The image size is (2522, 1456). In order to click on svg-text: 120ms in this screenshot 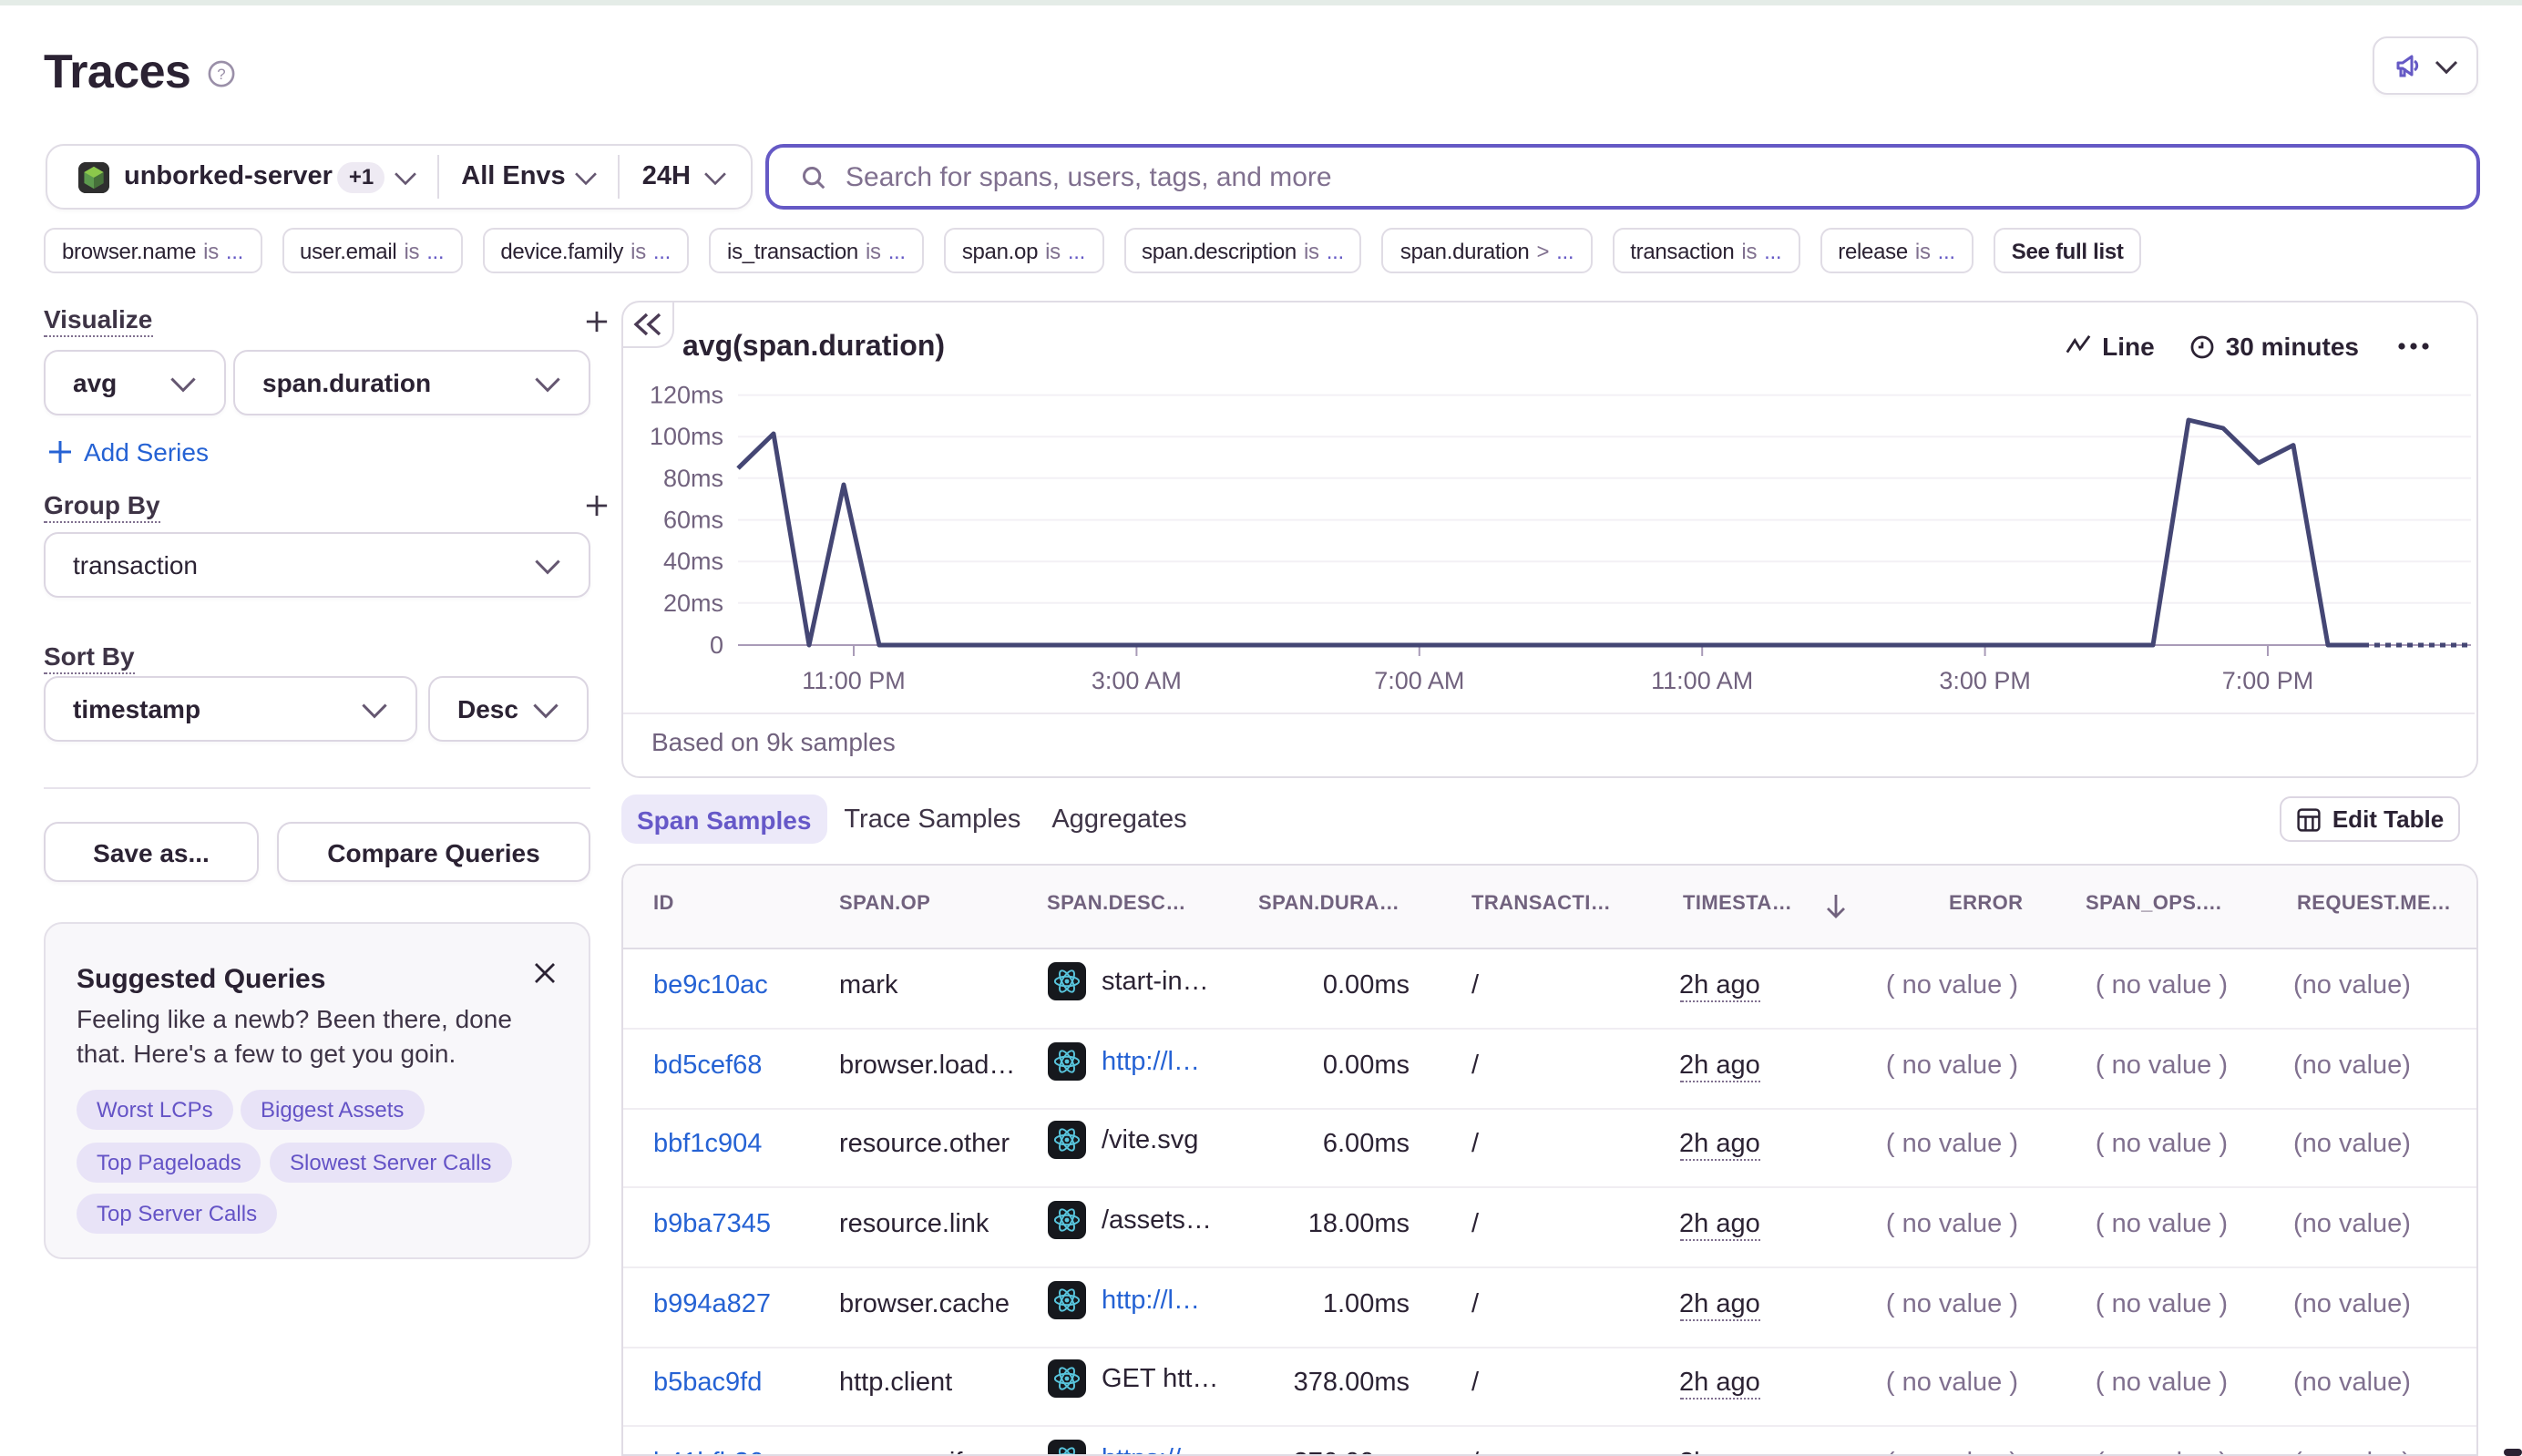, I will do `click(686, 395)`.